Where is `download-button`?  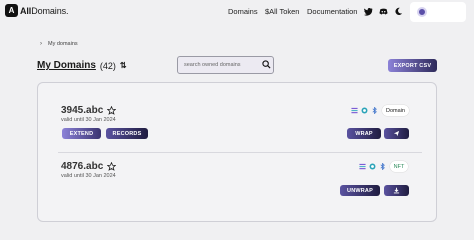
download-button is located at coordinates (396, 190).